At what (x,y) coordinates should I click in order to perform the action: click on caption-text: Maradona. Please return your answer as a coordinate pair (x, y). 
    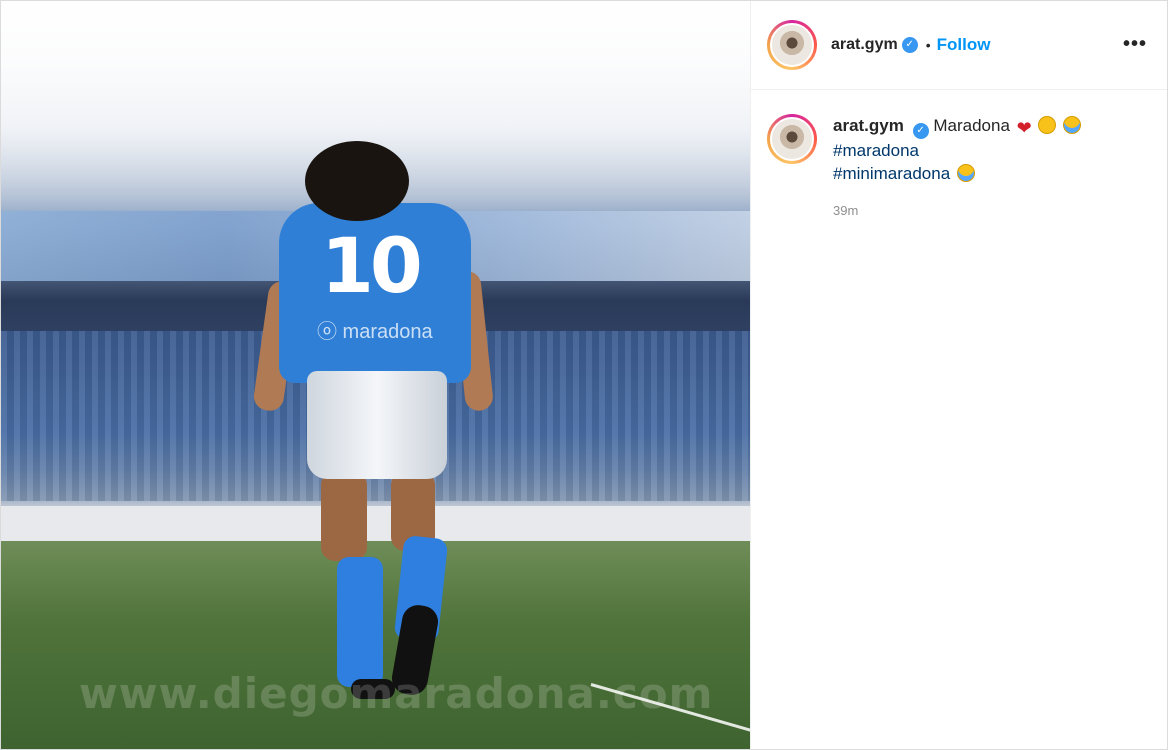
    Looking at the image, I should click on (971, 125).